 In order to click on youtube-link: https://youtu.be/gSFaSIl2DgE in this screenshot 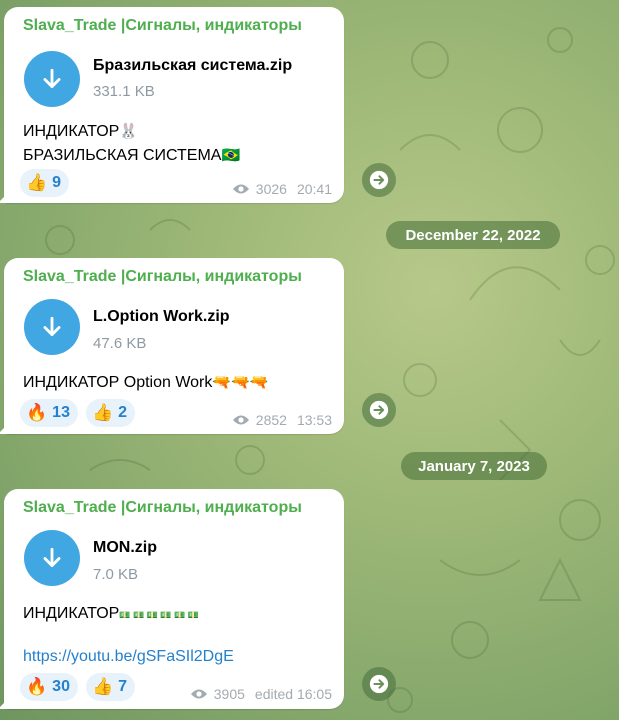, I will do `click(128, 657)`.